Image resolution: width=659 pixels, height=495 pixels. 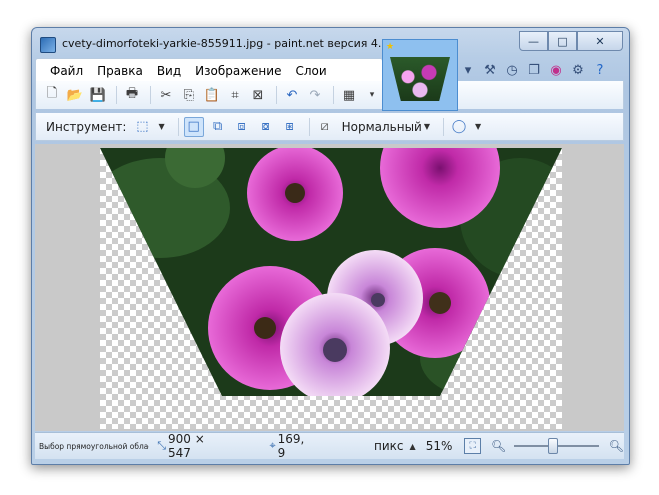 What do you see at coordinates (382, 127) in the screenshot?
I see `blend-mode-select: Нормальный` at bounding box center [382, 127].